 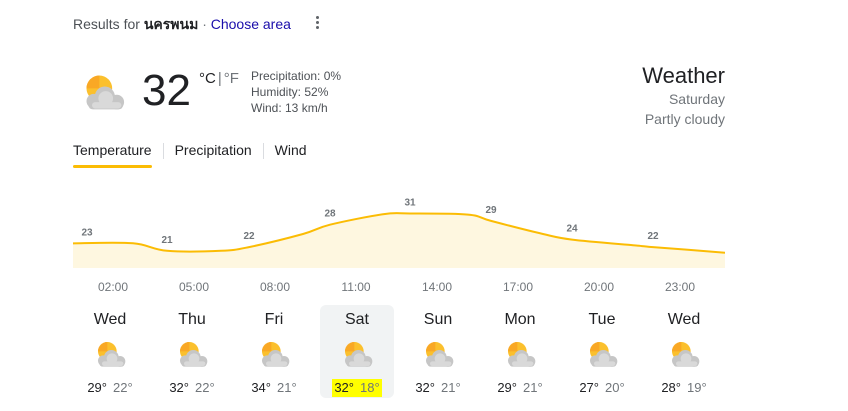 I want to click on precipitation-text: Precipitation: 0%, so click(x=296, y=76).